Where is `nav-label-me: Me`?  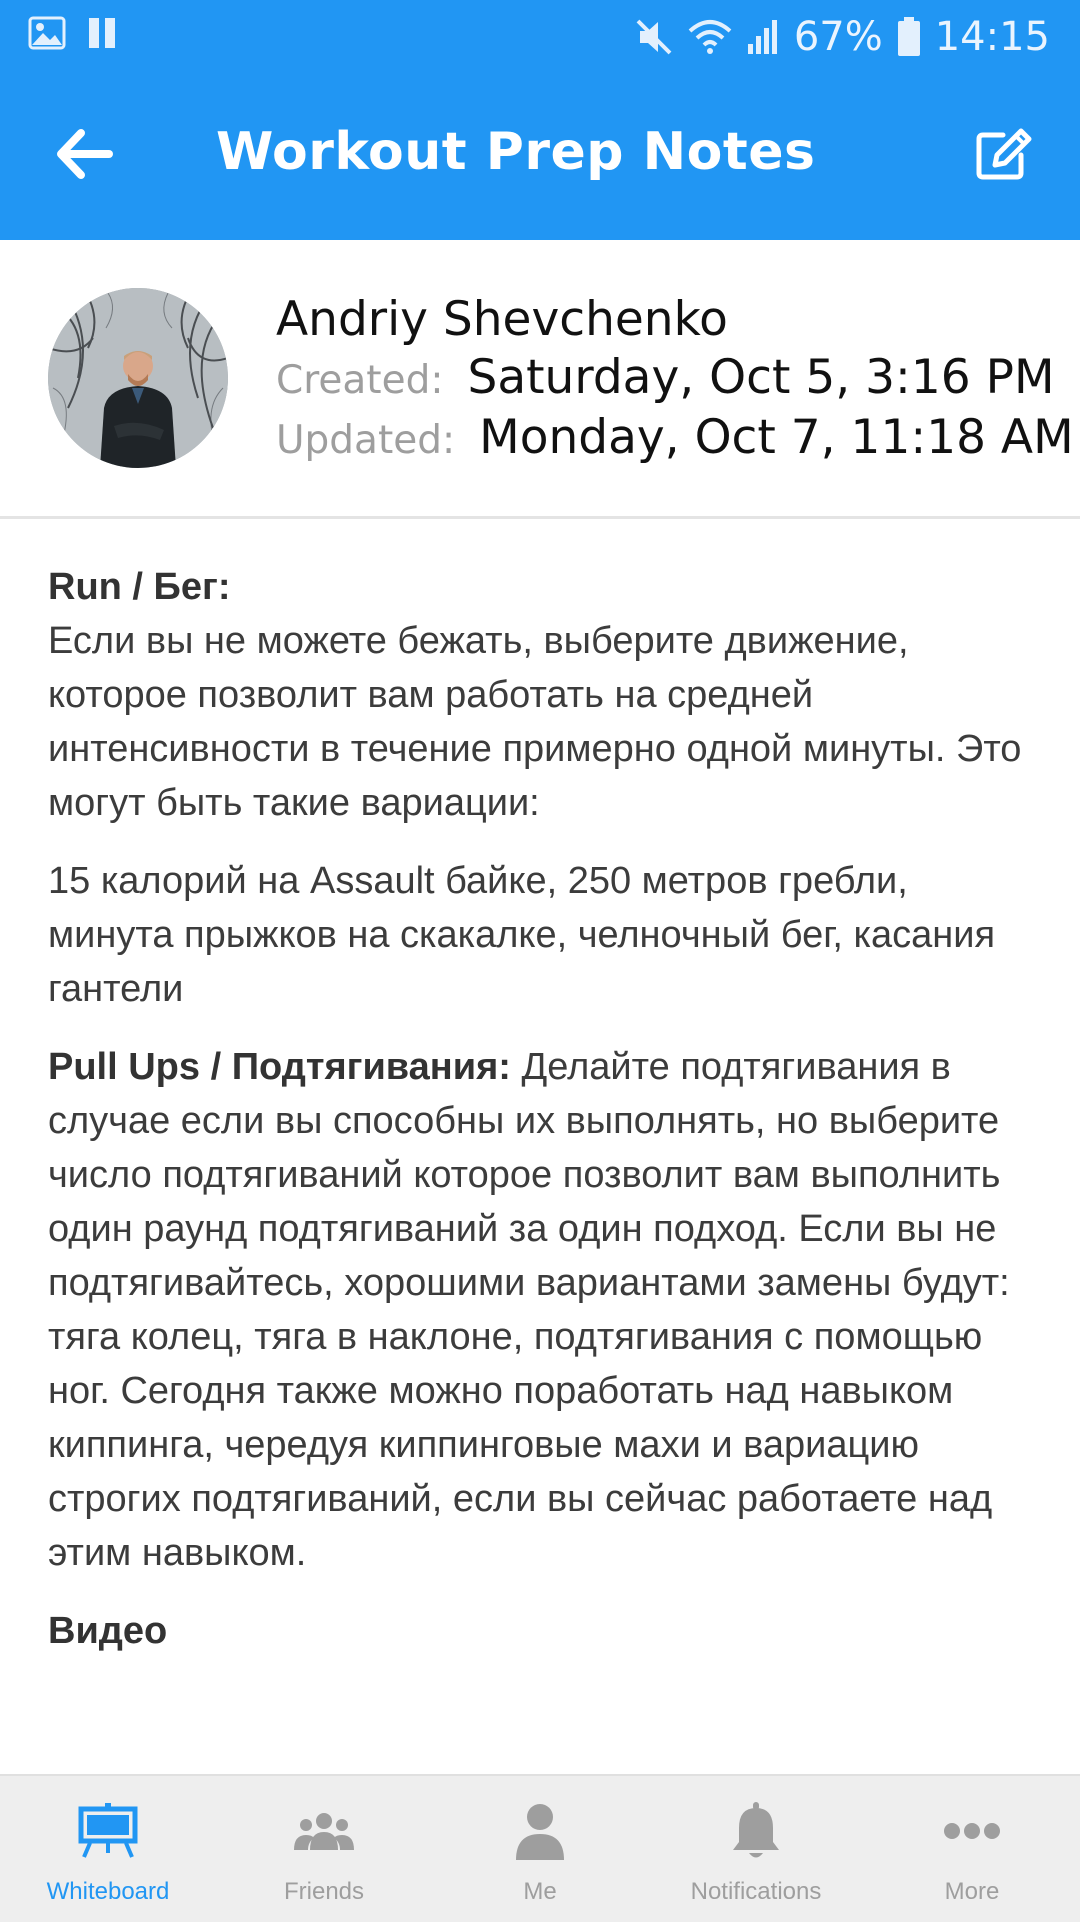 nav-label-me: Me is located at coordinates (540, 1891).